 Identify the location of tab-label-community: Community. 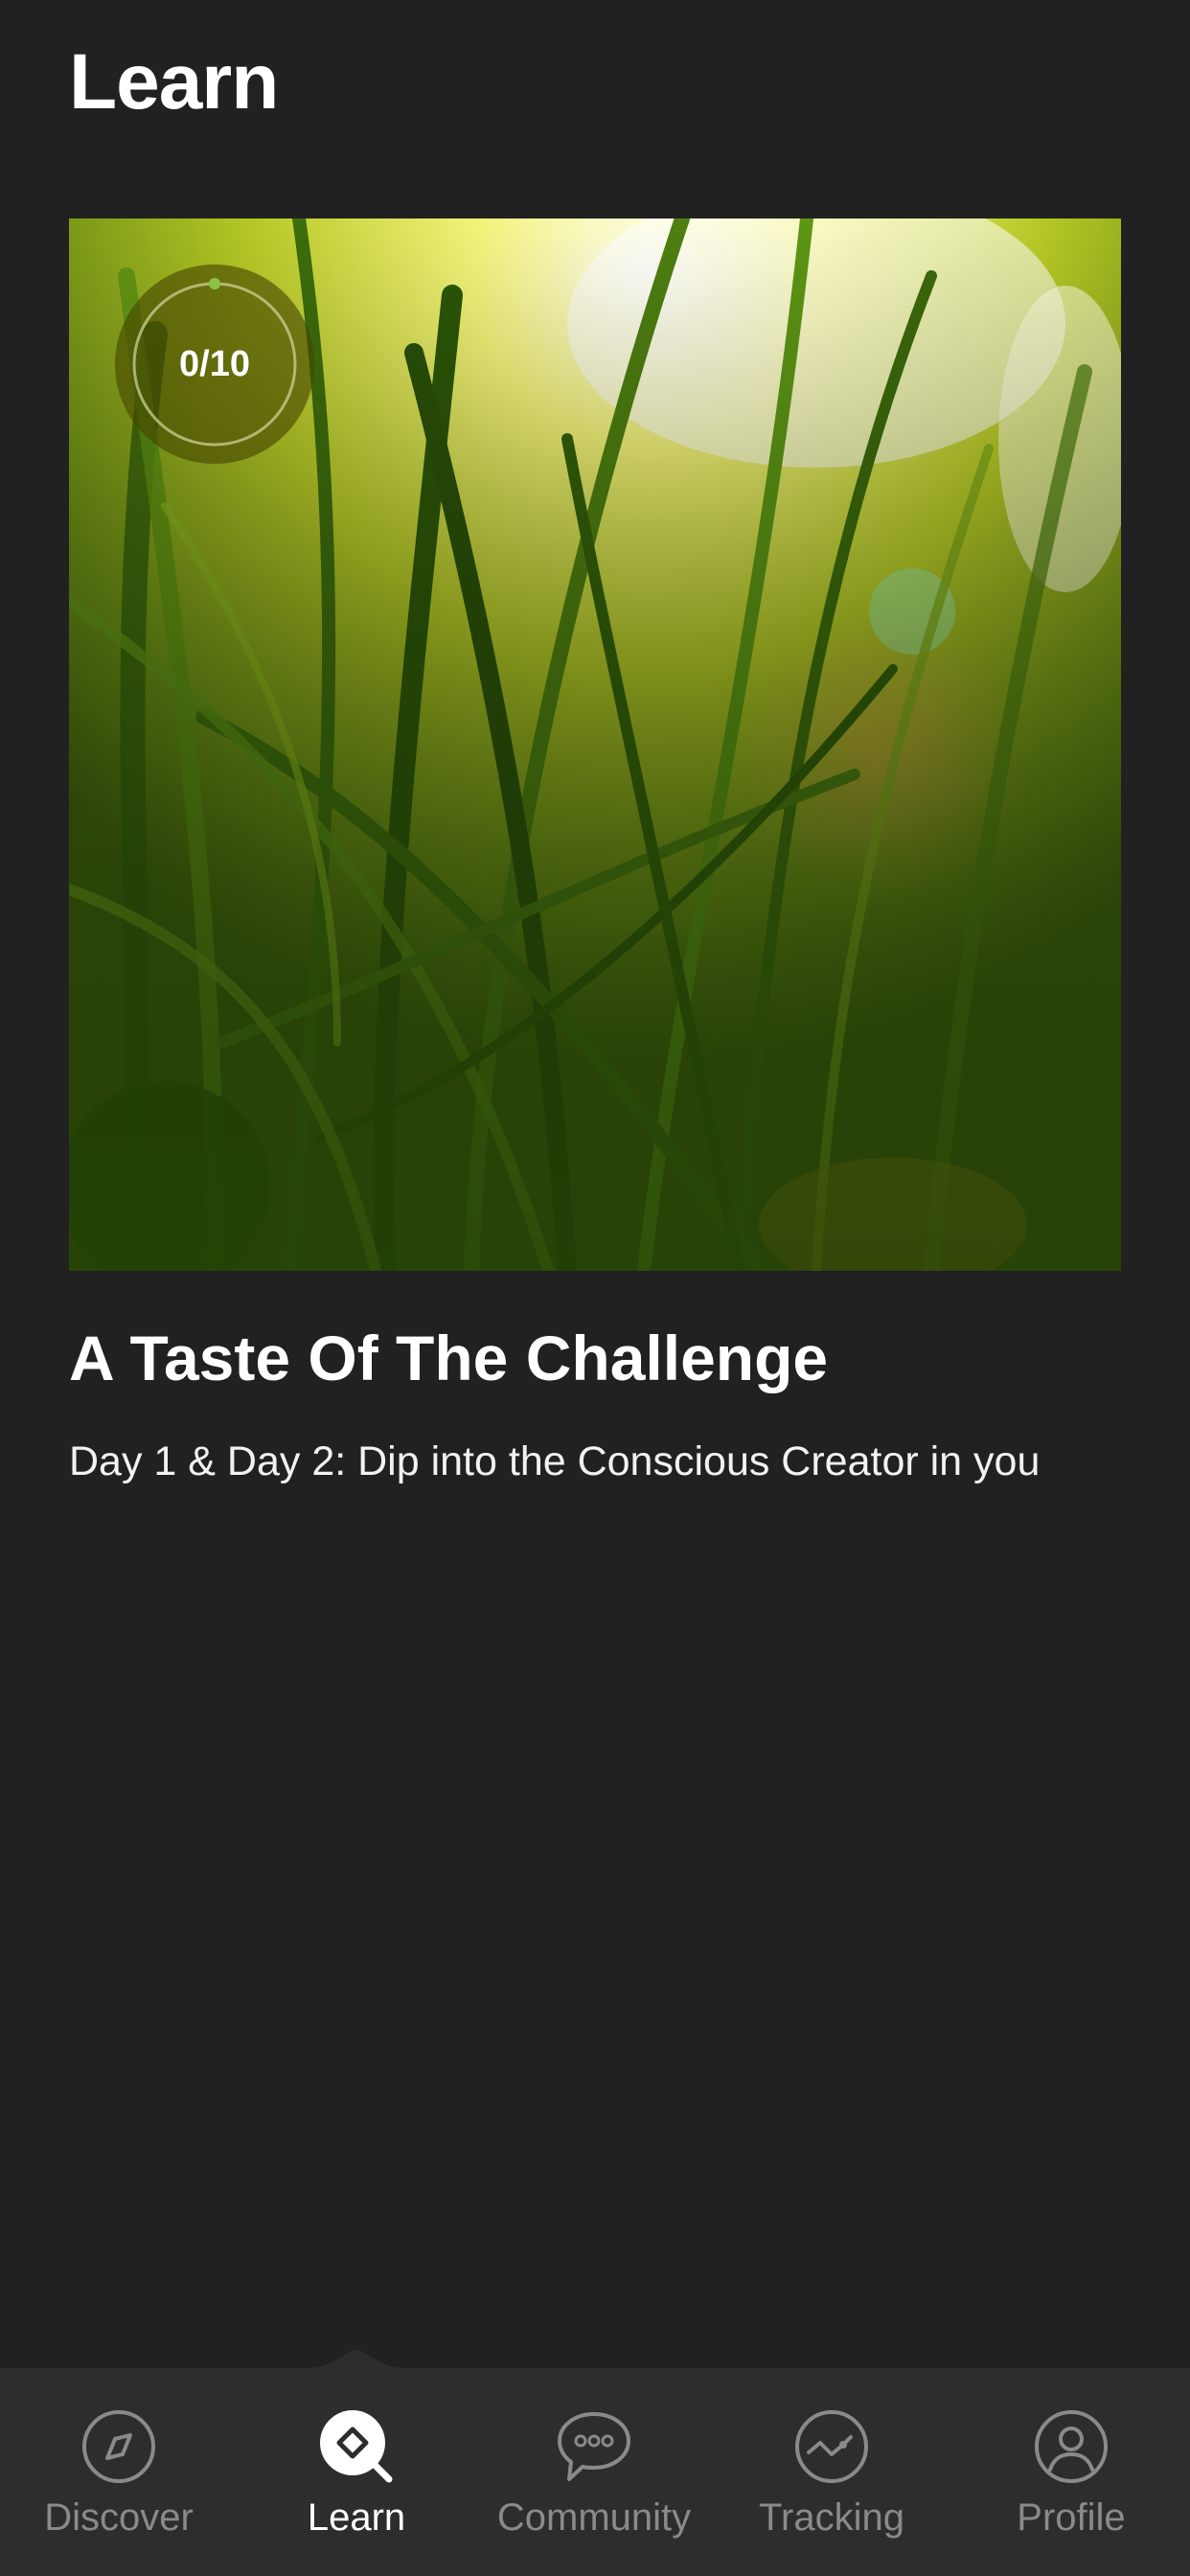
(594, 2517).